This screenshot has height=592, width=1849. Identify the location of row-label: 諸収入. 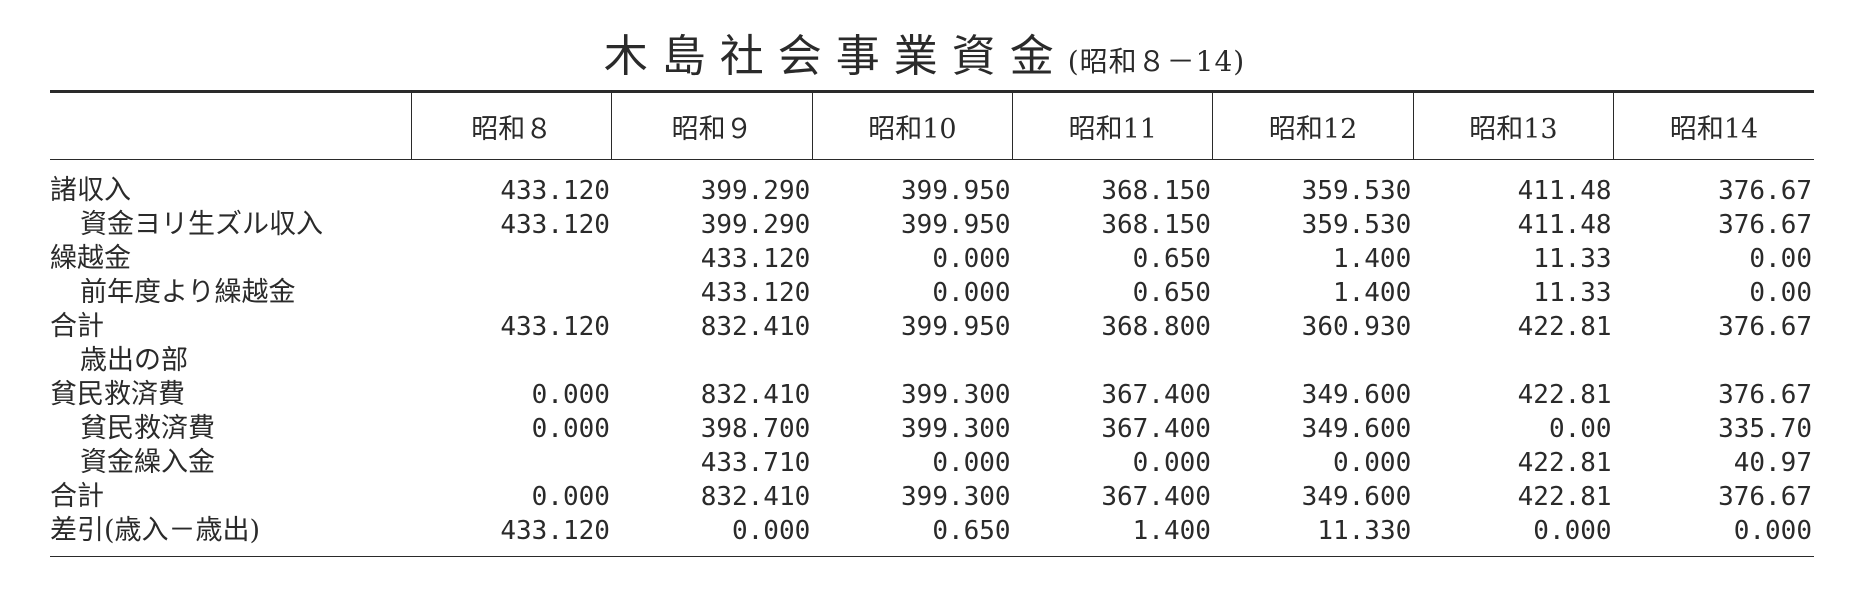
(90, 190).